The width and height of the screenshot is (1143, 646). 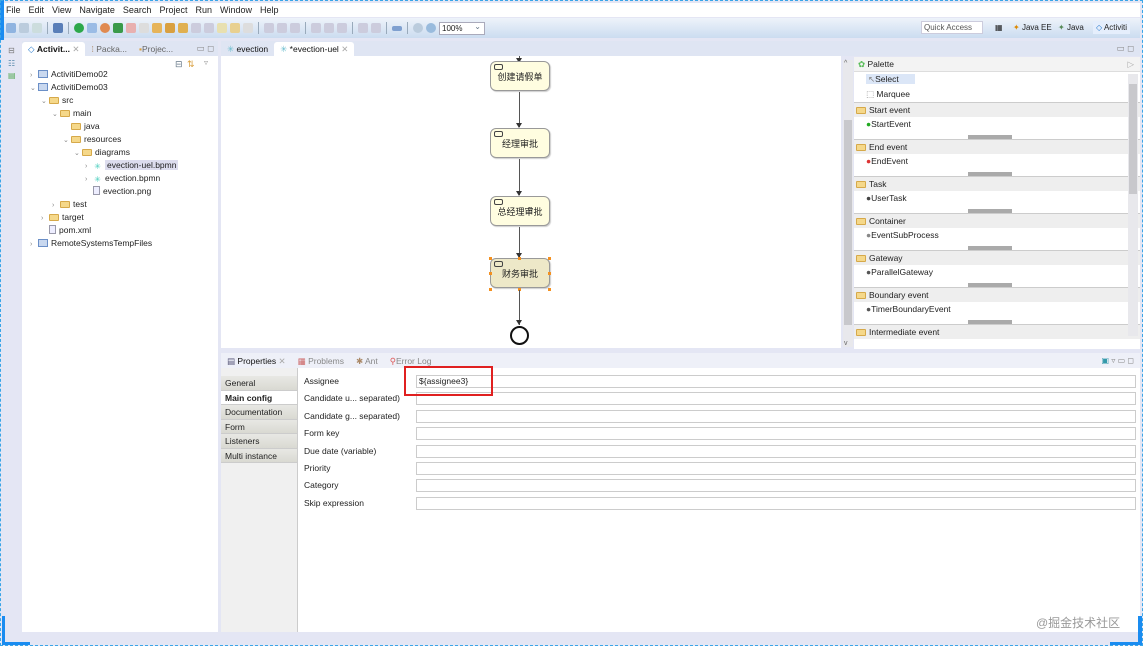 What do you see at coordinates (1133, 205) in the screenshot?
I see `palette-scrollbar` at bounding box center [1133, 205].